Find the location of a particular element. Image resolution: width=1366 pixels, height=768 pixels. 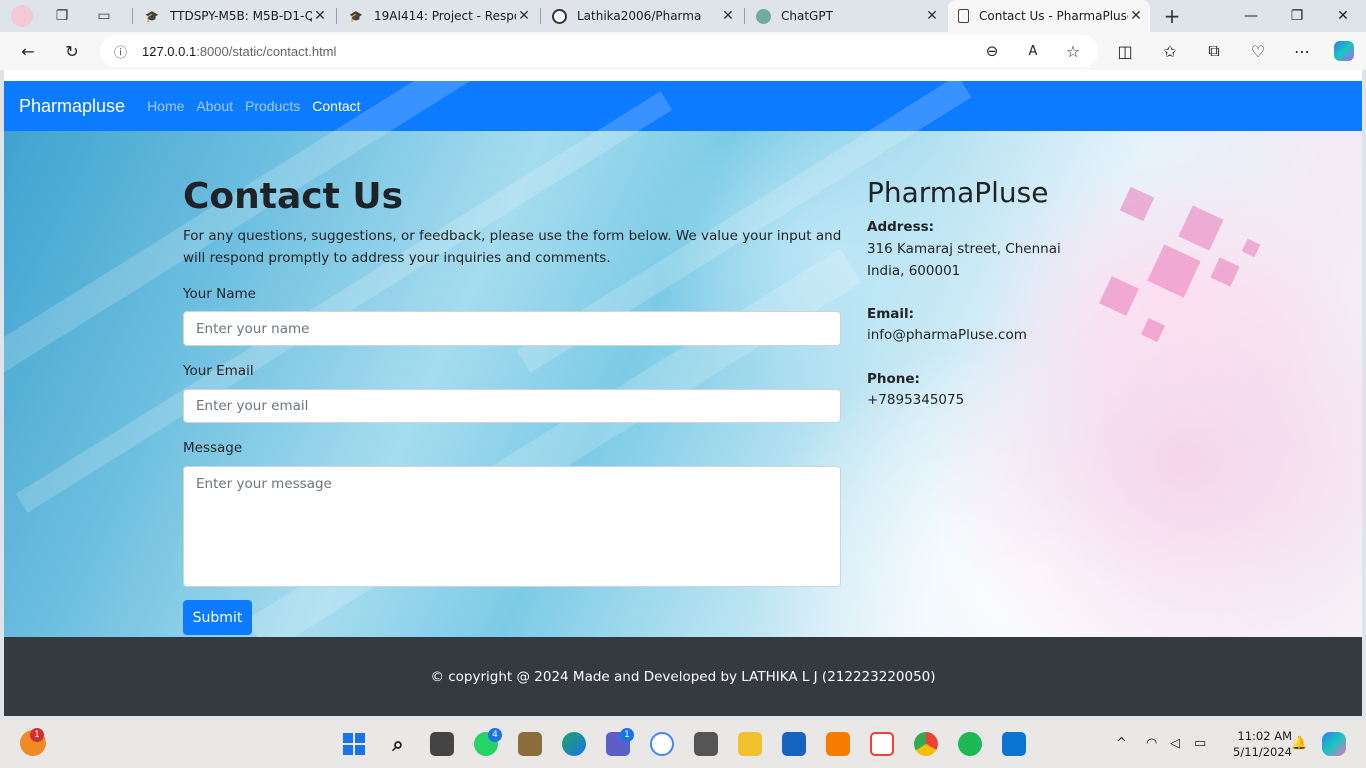

new-tab-icon: + is located at coordinates (1172, 16).